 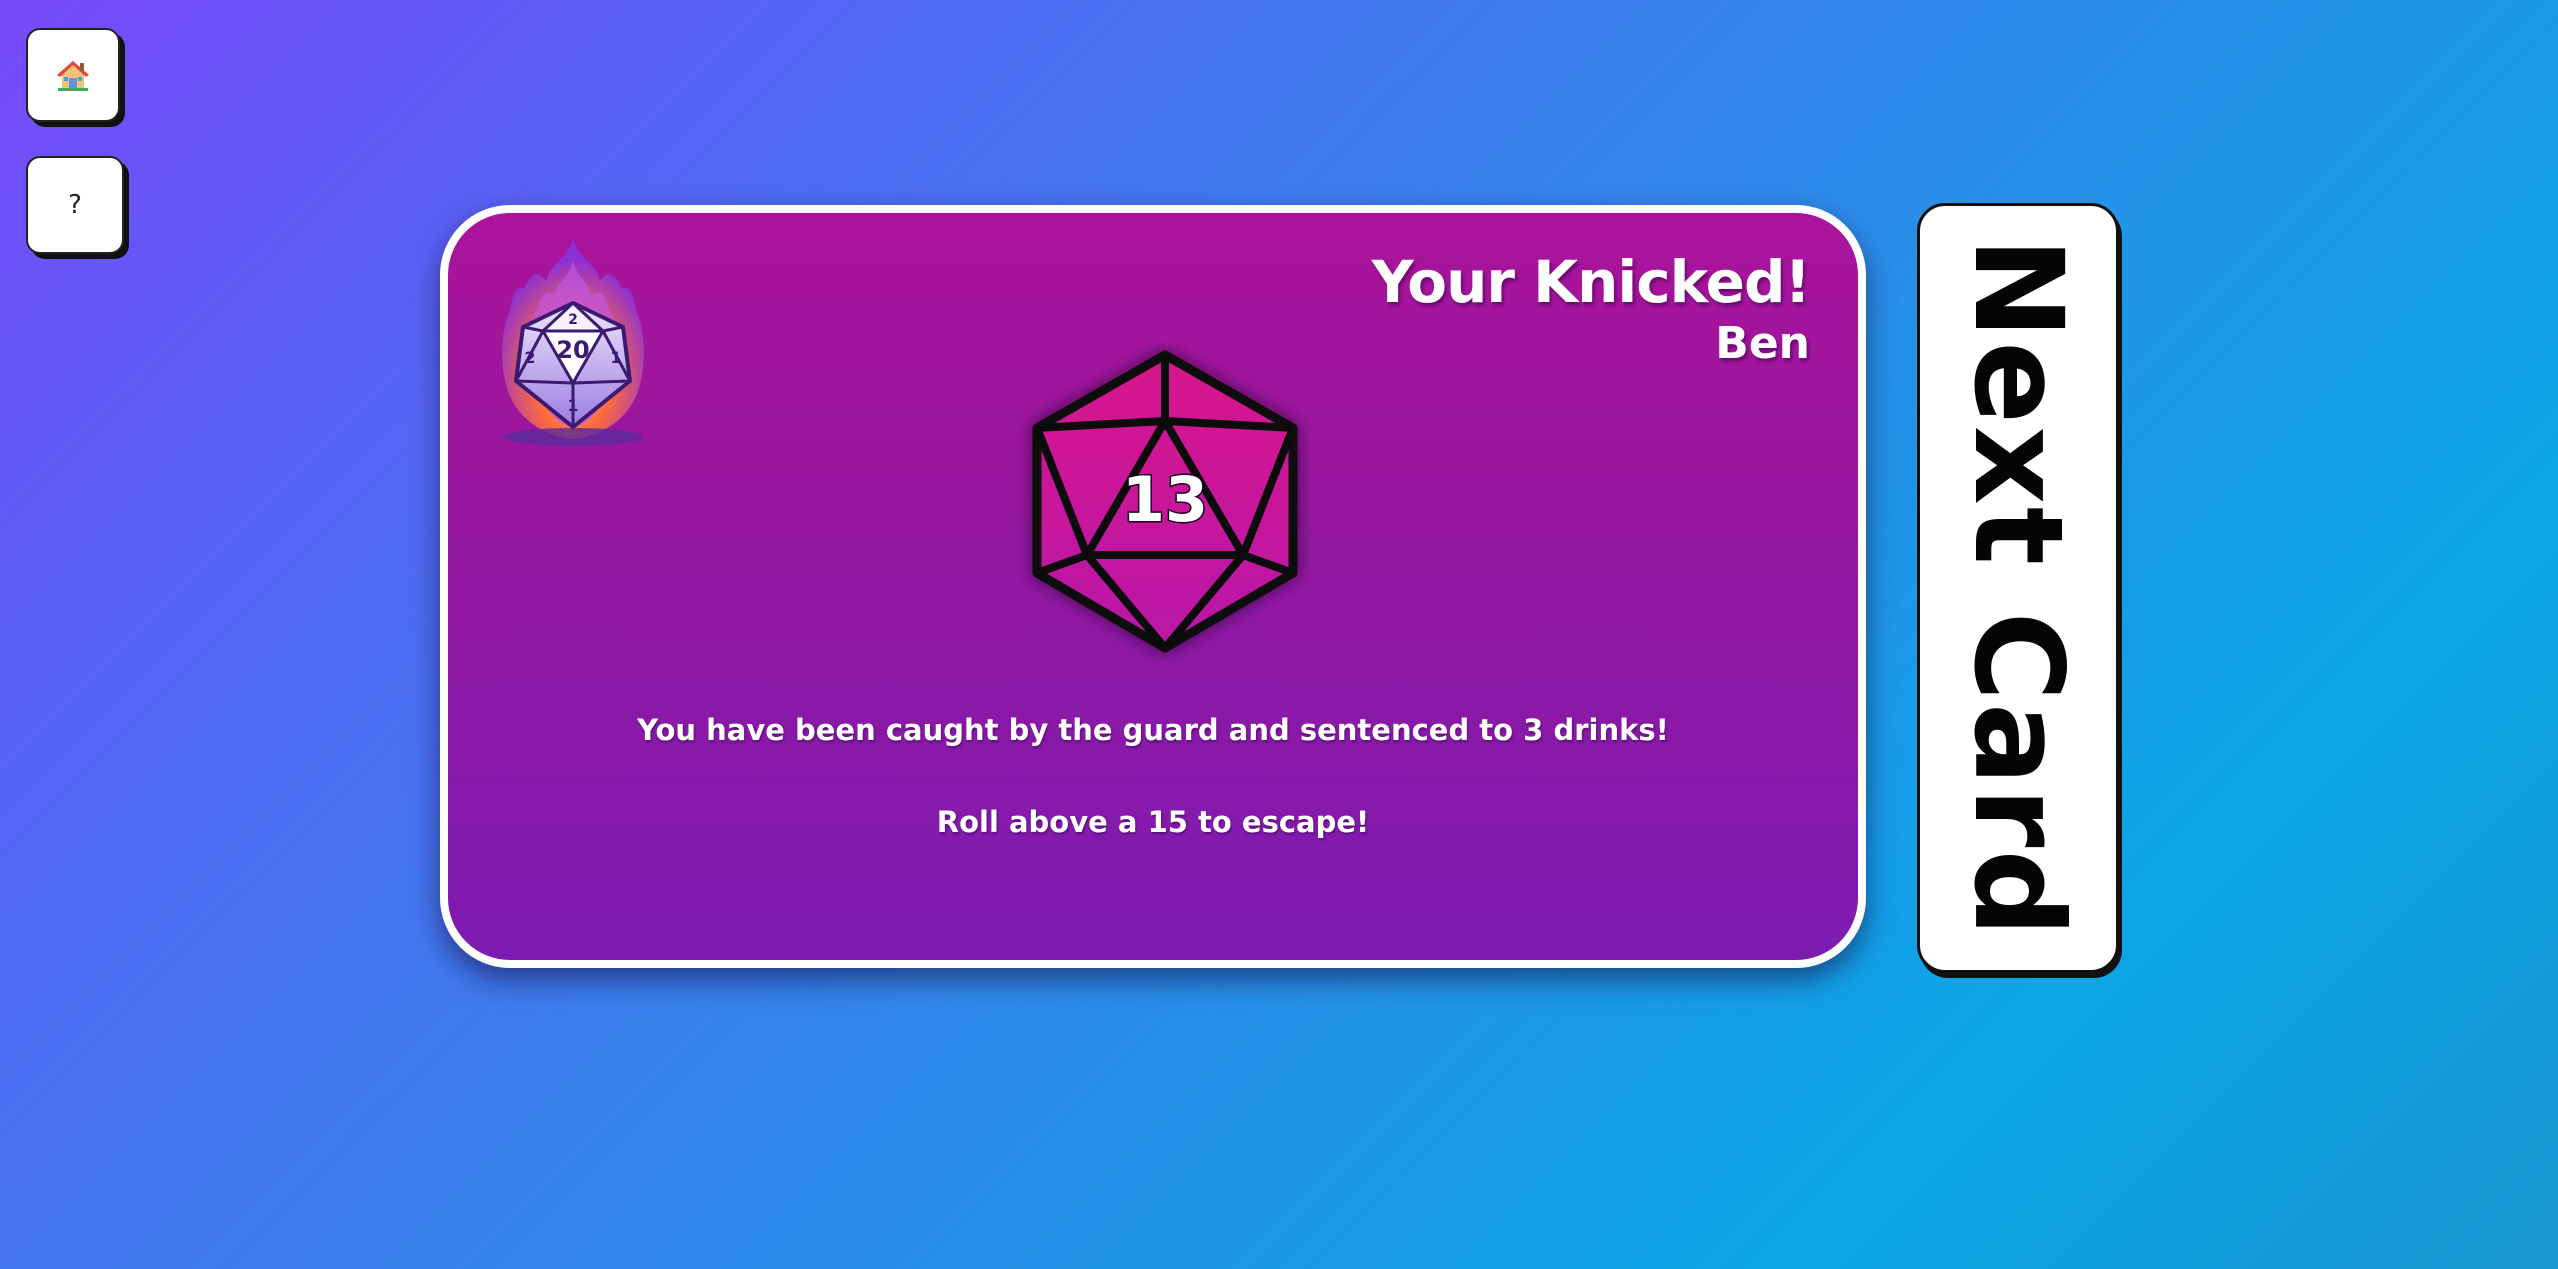 I want to click on card-title: Your Knicked!, so click(x=1591, y=282).